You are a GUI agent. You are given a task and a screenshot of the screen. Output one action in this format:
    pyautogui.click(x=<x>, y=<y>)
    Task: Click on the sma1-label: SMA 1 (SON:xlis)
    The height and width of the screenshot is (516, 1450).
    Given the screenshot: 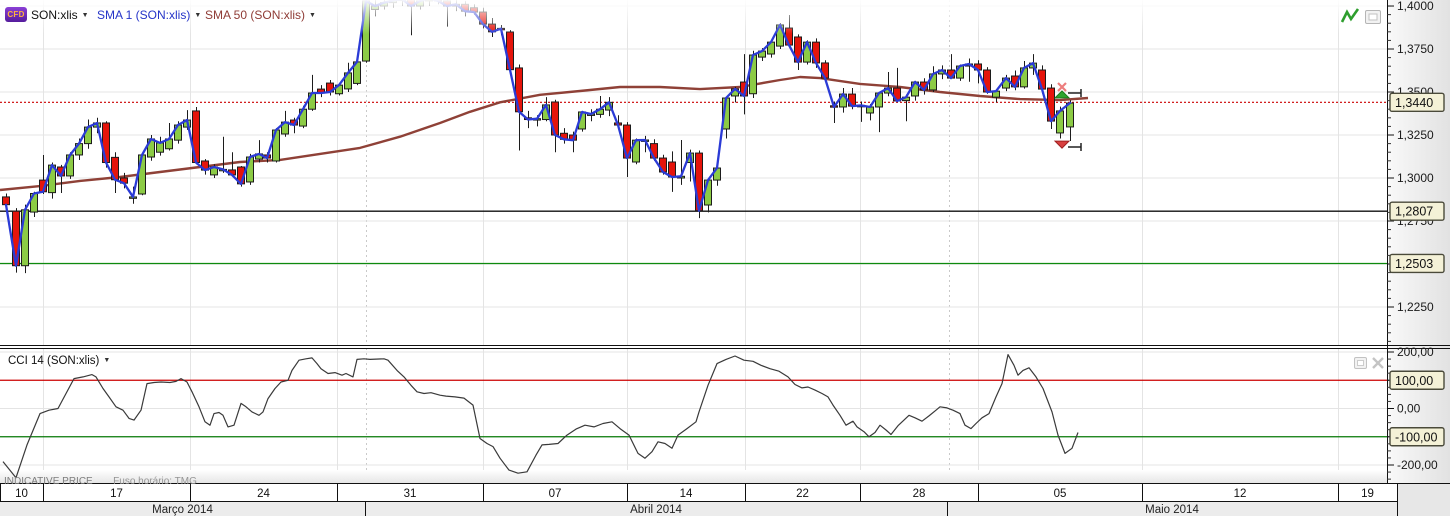 What is the action you would take?
    pyautogui.click(x=144, y=15)
    